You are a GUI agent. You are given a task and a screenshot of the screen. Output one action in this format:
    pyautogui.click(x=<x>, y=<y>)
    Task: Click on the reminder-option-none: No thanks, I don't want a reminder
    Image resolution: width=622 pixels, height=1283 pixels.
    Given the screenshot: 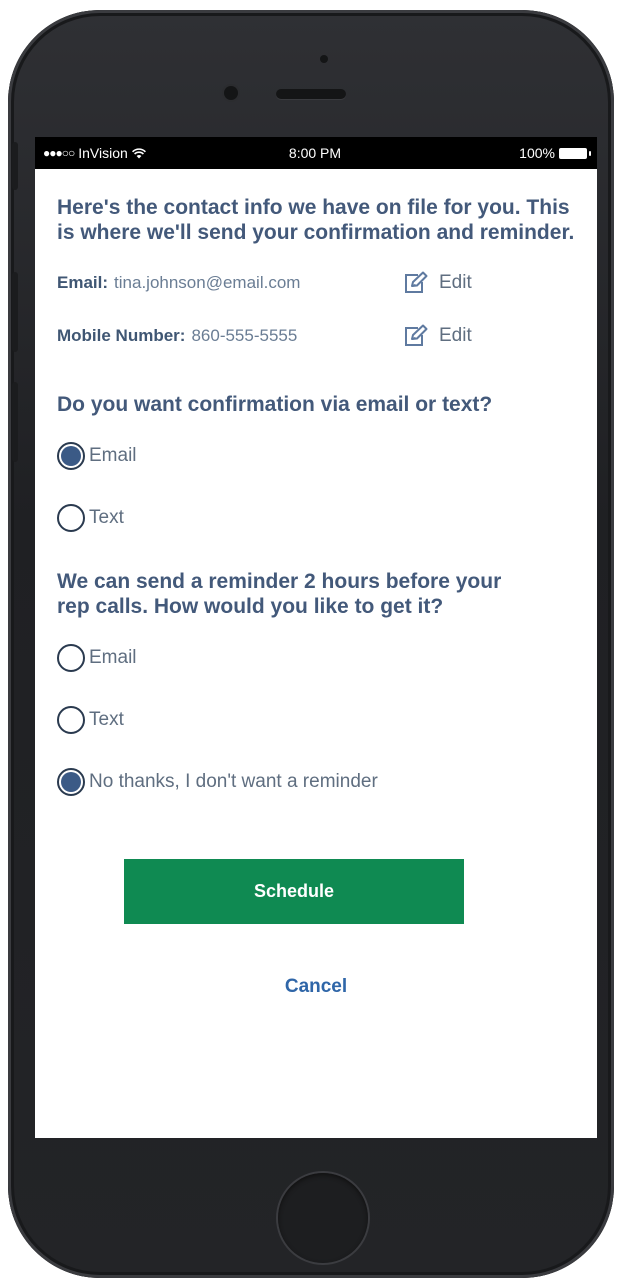 What is the action you would take?
    pyautogui.click(x=316, y=782)
    